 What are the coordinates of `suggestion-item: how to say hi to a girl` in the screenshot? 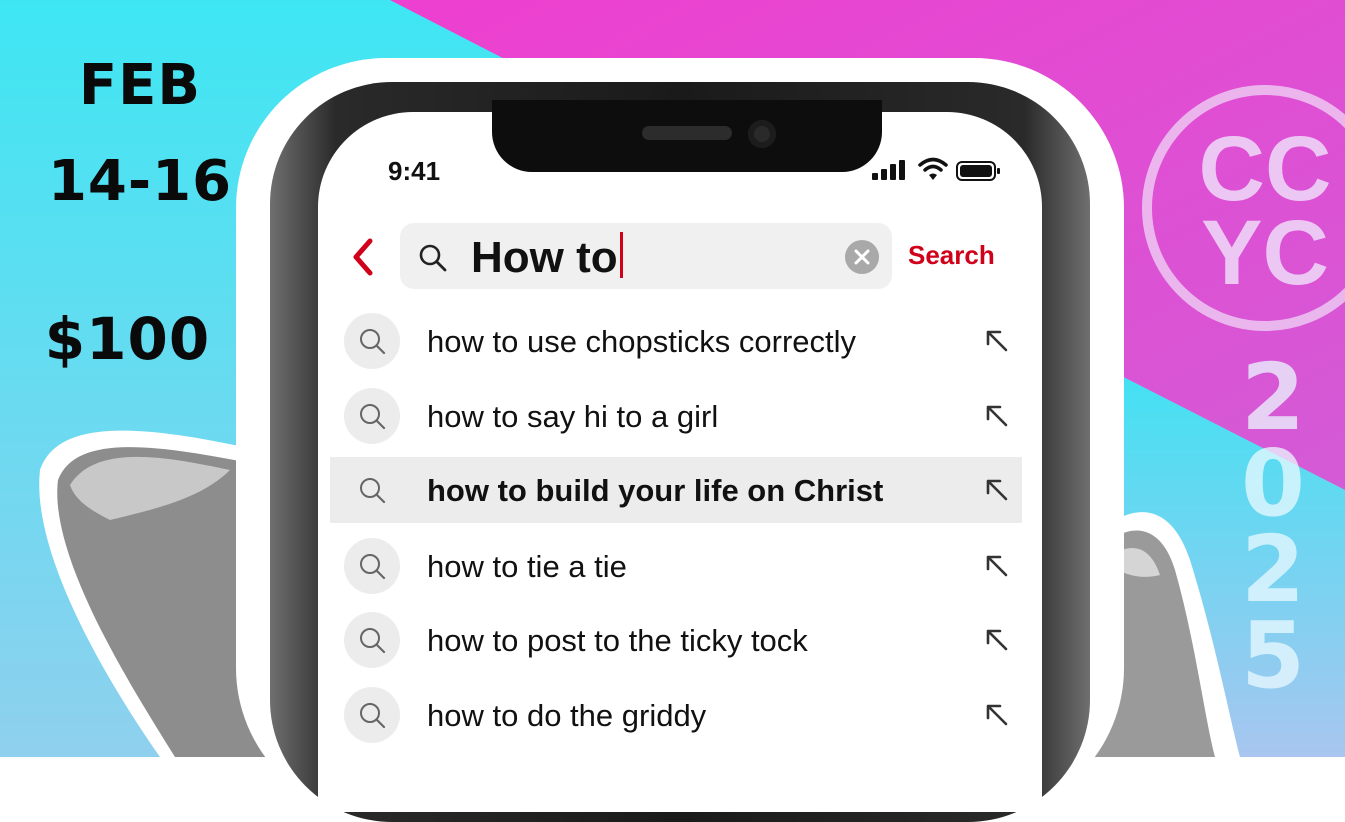 It's located at (676, 416).